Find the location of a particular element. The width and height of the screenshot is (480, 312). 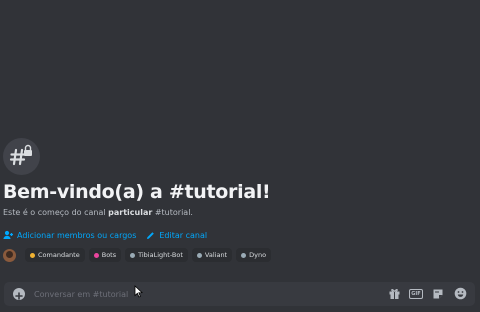

role-label: Dyno is located at coordinates (258, 255).